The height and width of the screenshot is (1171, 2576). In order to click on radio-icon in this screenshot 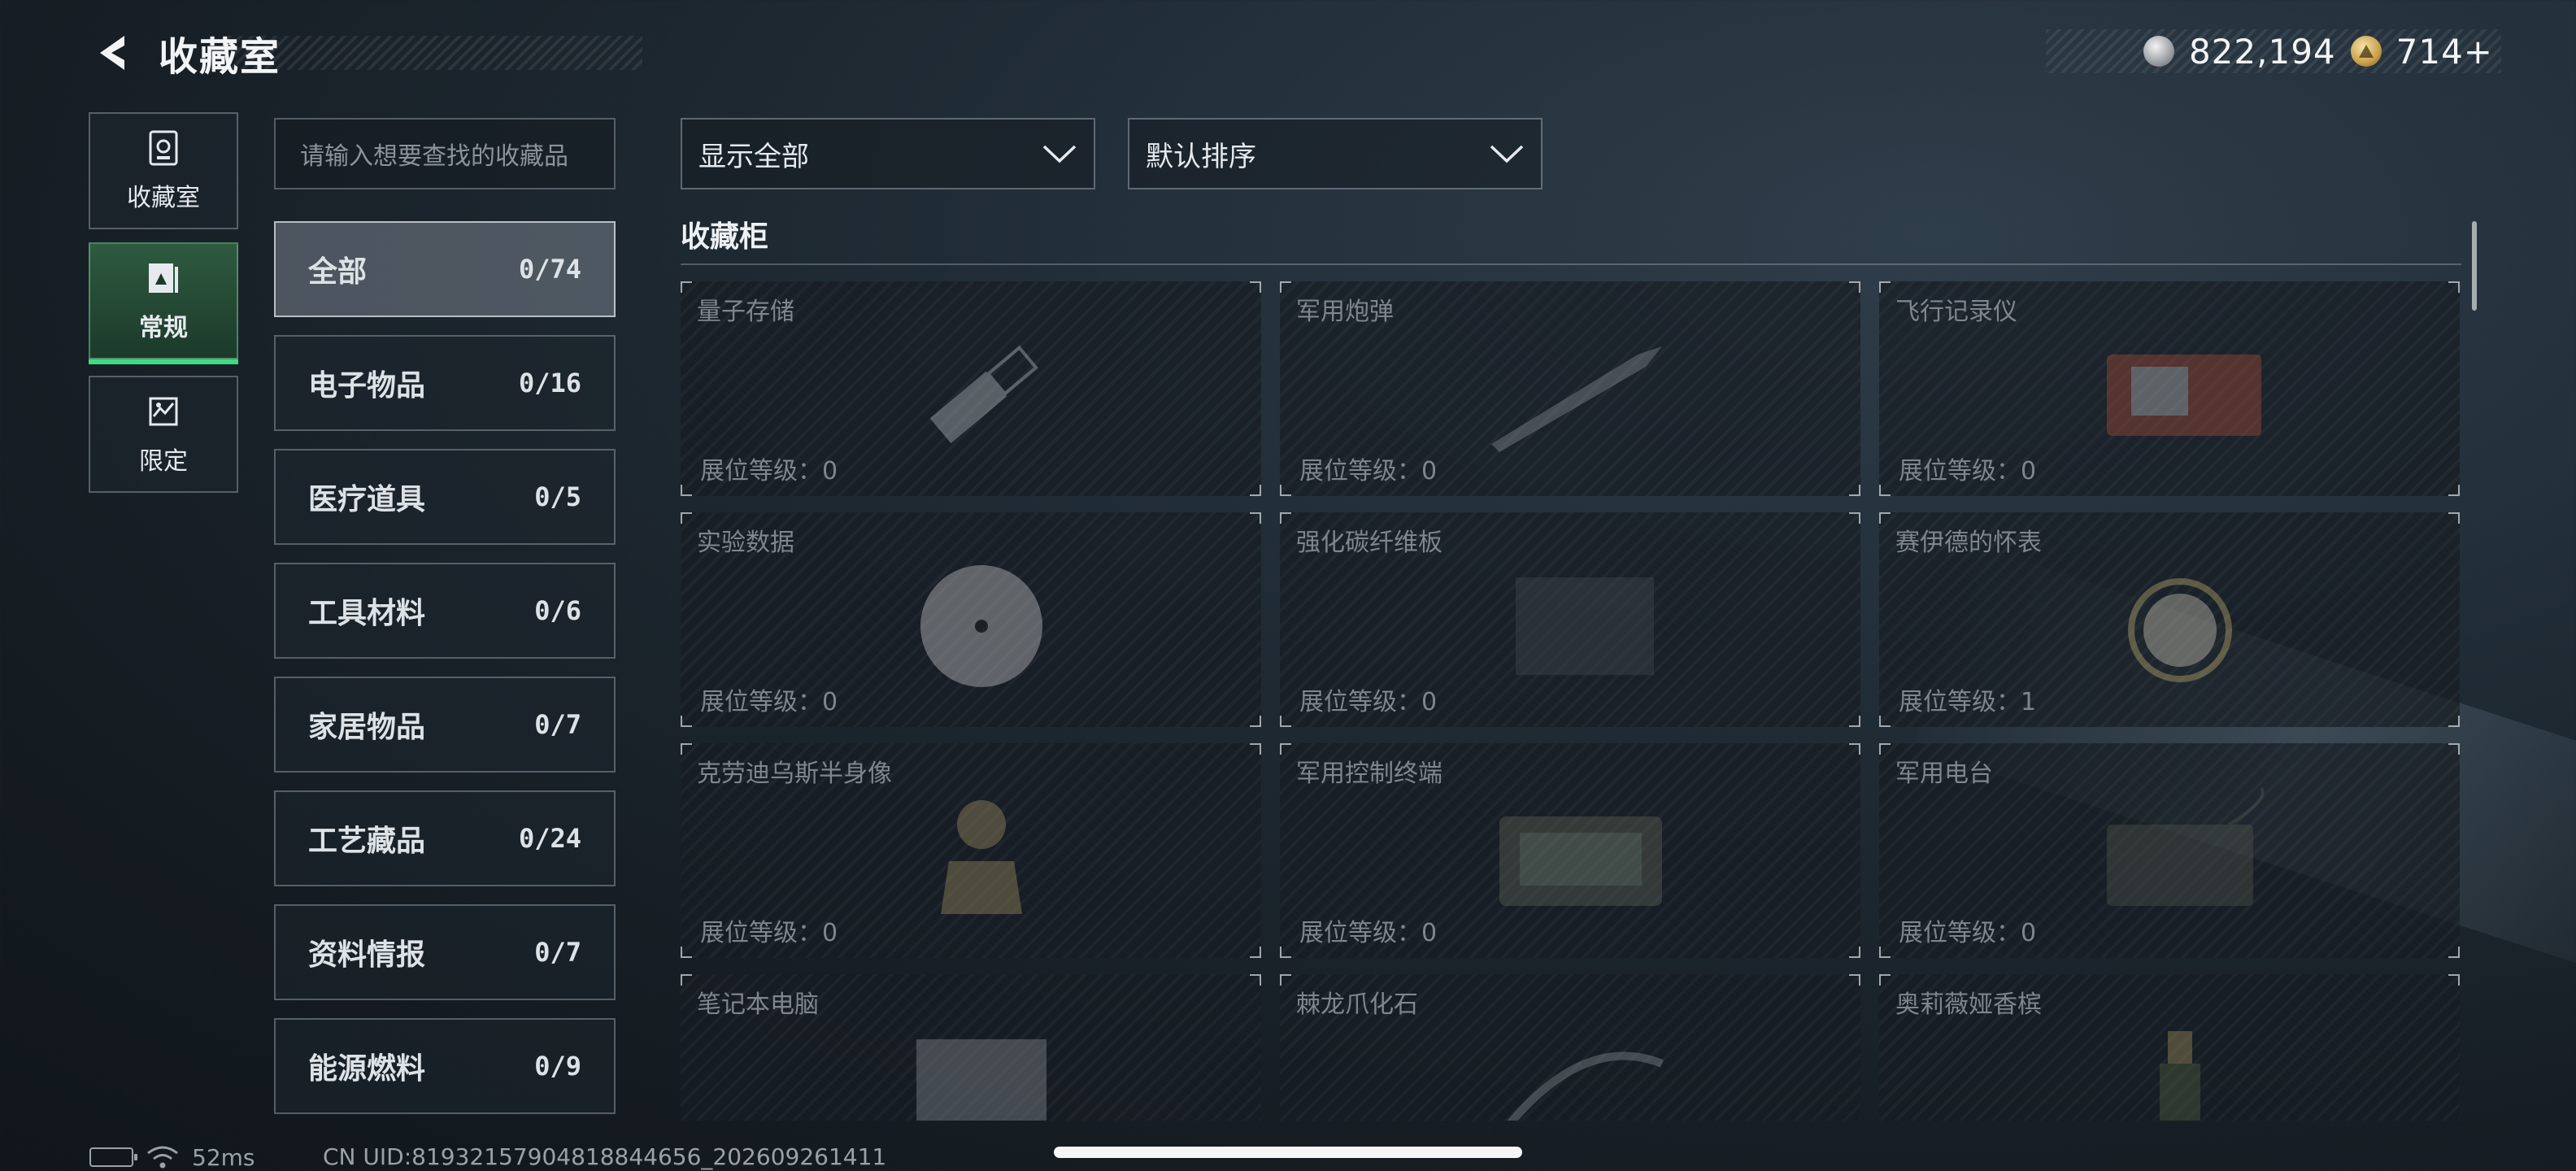, I will do `click(2186, 846)`.